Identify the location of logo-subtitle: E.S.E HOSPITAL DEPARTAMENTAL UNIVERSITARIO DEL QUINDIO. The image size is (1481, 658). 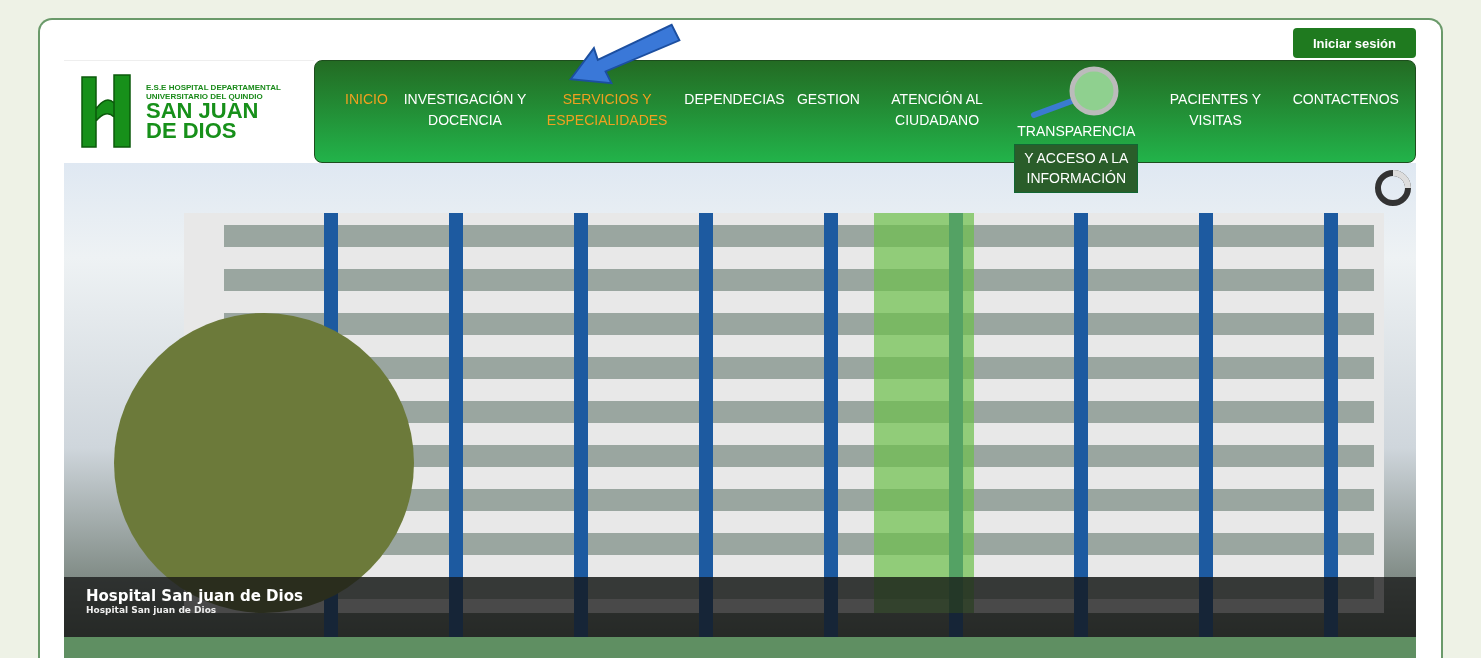
(214, 92).